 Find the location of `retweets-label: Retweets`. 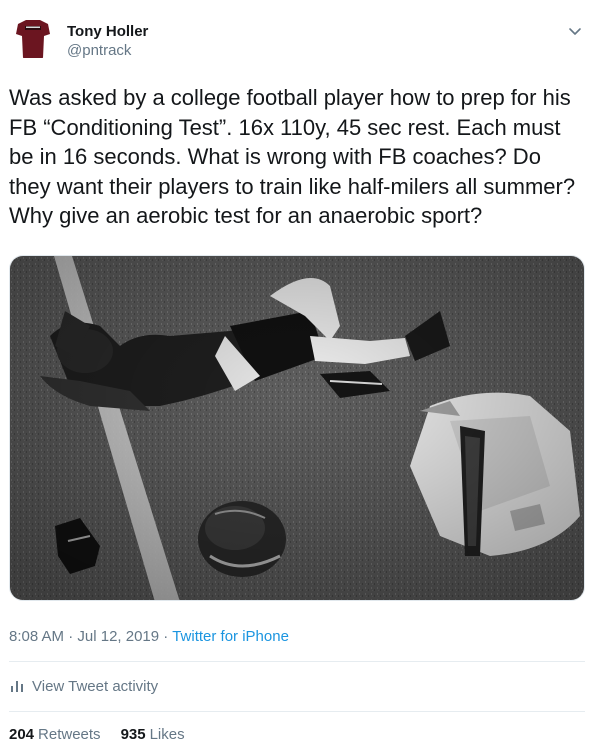

retweets-label: Retweets is located at coordinates (69, 734).